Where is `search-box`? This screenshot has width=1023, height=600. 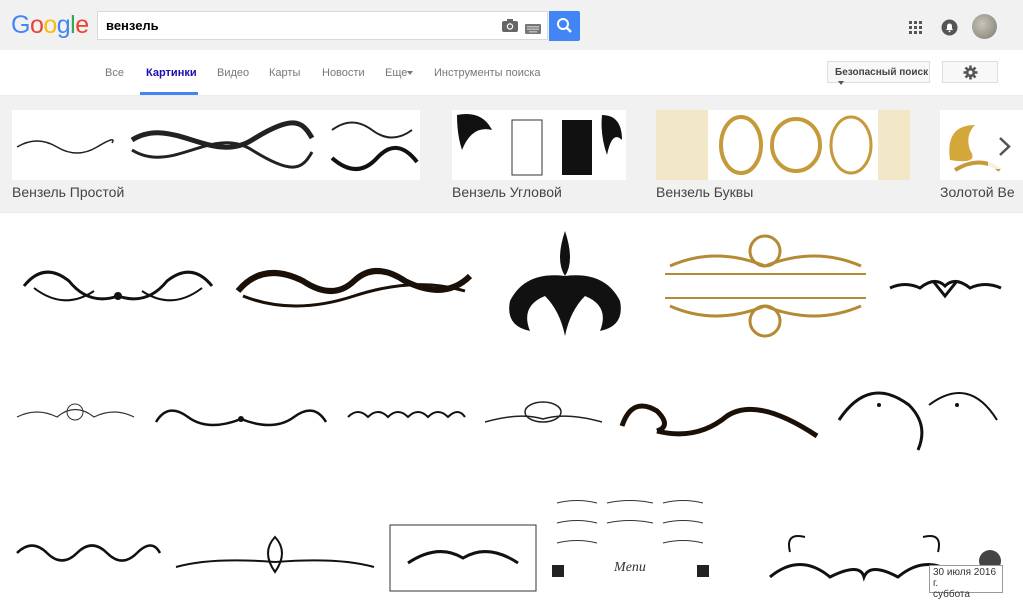 search-box is located at coordinates (322, 25).